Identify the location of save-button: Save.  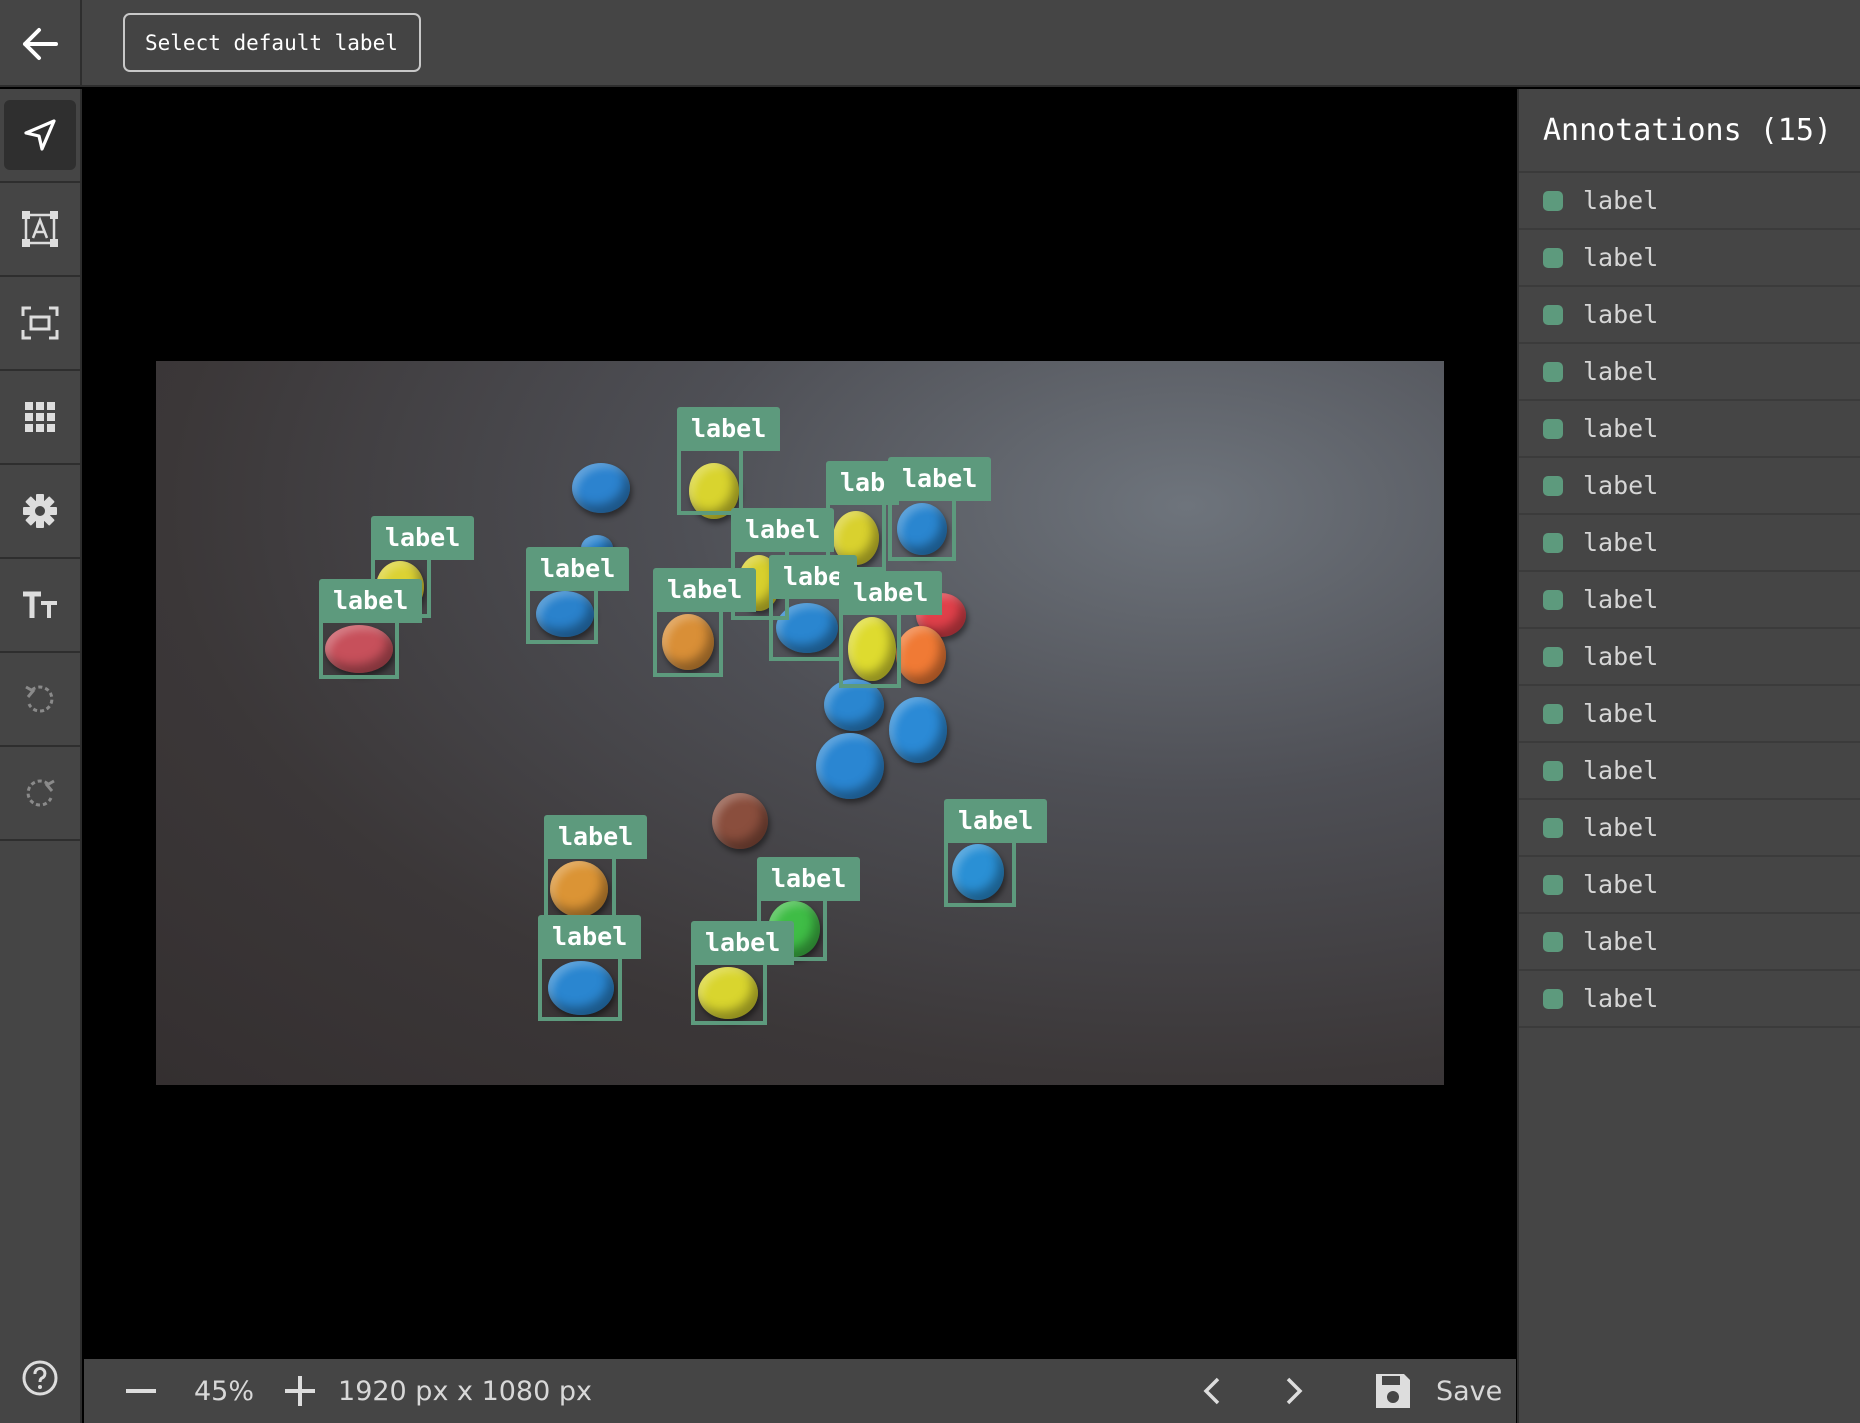
(1438, 1391).